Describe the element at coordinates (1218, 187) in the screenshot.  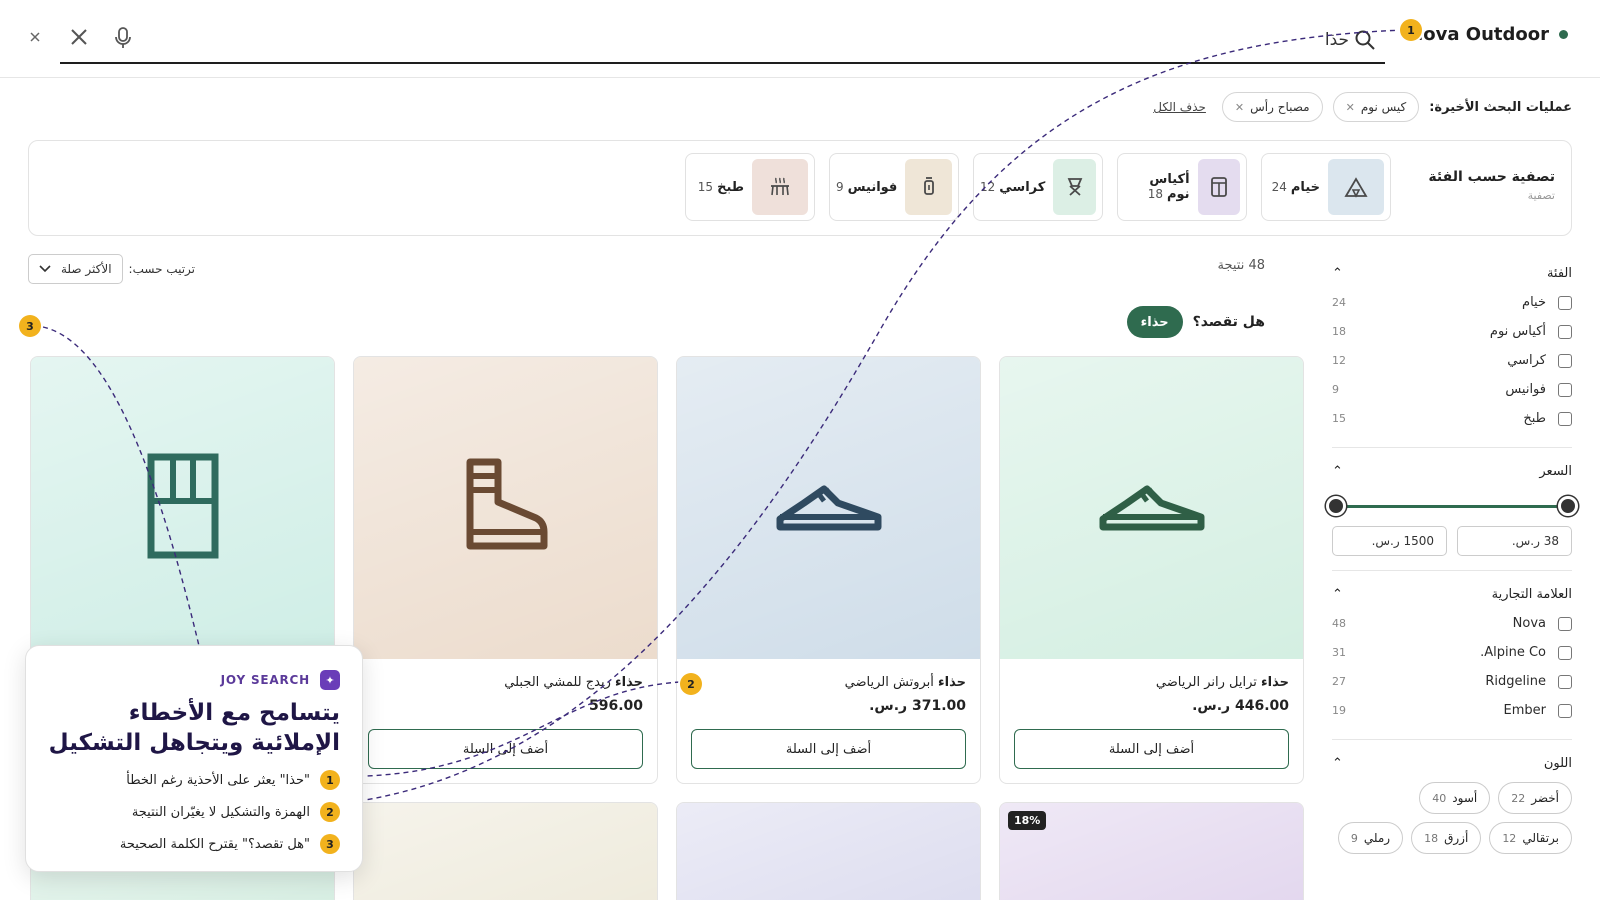
I see `sleeping-bag-icon` at that location.